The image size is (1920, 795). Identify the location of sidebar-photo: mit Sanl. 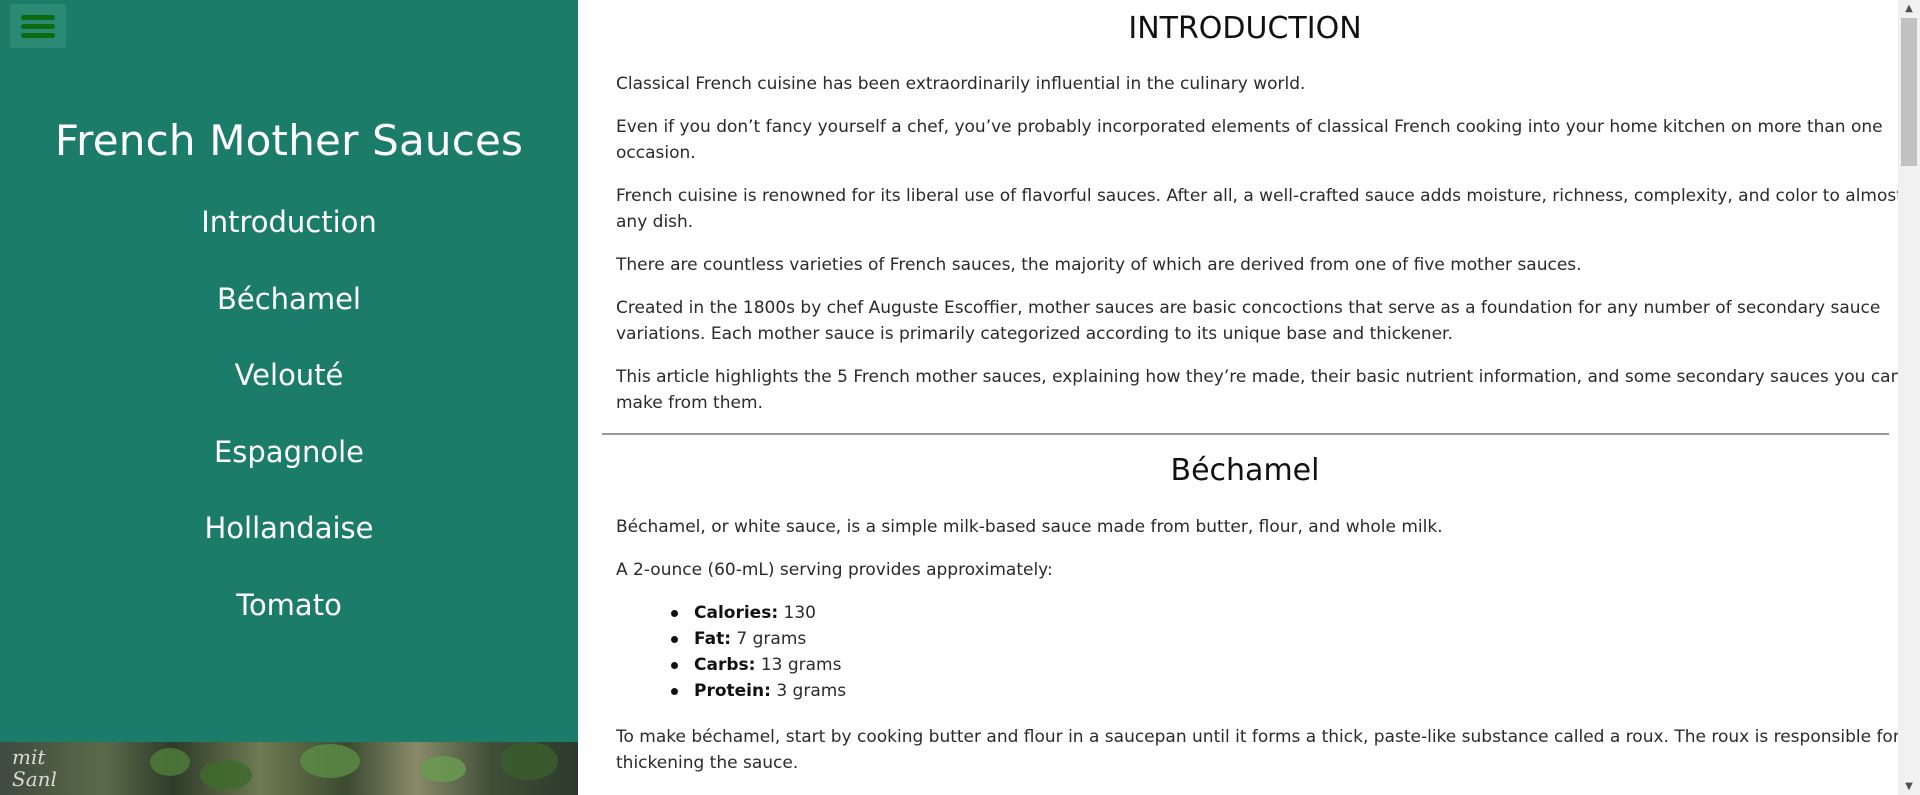
(289, 768).